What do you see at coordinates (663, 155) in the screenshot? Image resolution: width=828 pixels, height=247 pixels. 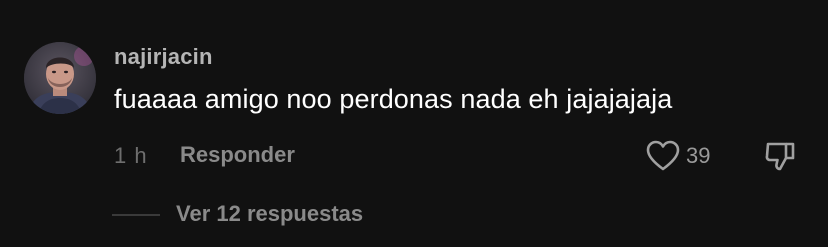 I see `heart-outline-icon` at bounding box center [663, 155].